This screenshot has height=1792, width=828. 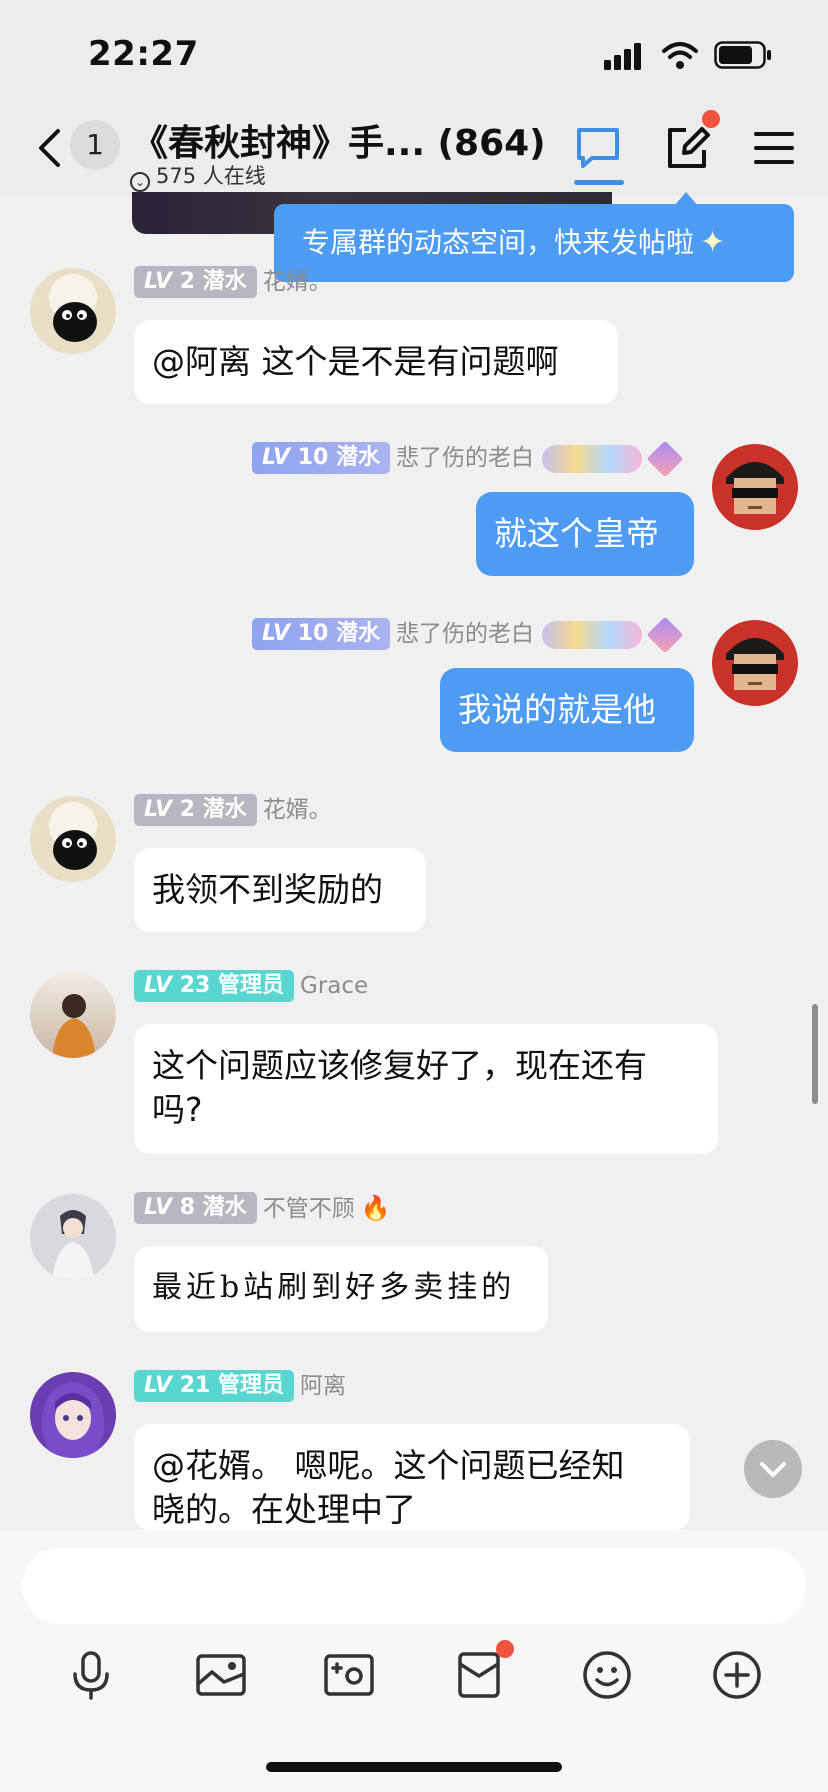 I want to click on message-bubble: 这个问题应该修复好了，现在还有 吗?, so click(x=426, y=1089).